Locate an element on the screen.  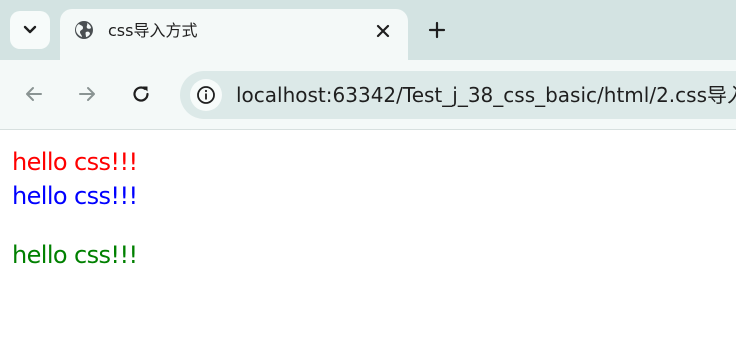
new-tab-button is located at coordinates (437, 30).